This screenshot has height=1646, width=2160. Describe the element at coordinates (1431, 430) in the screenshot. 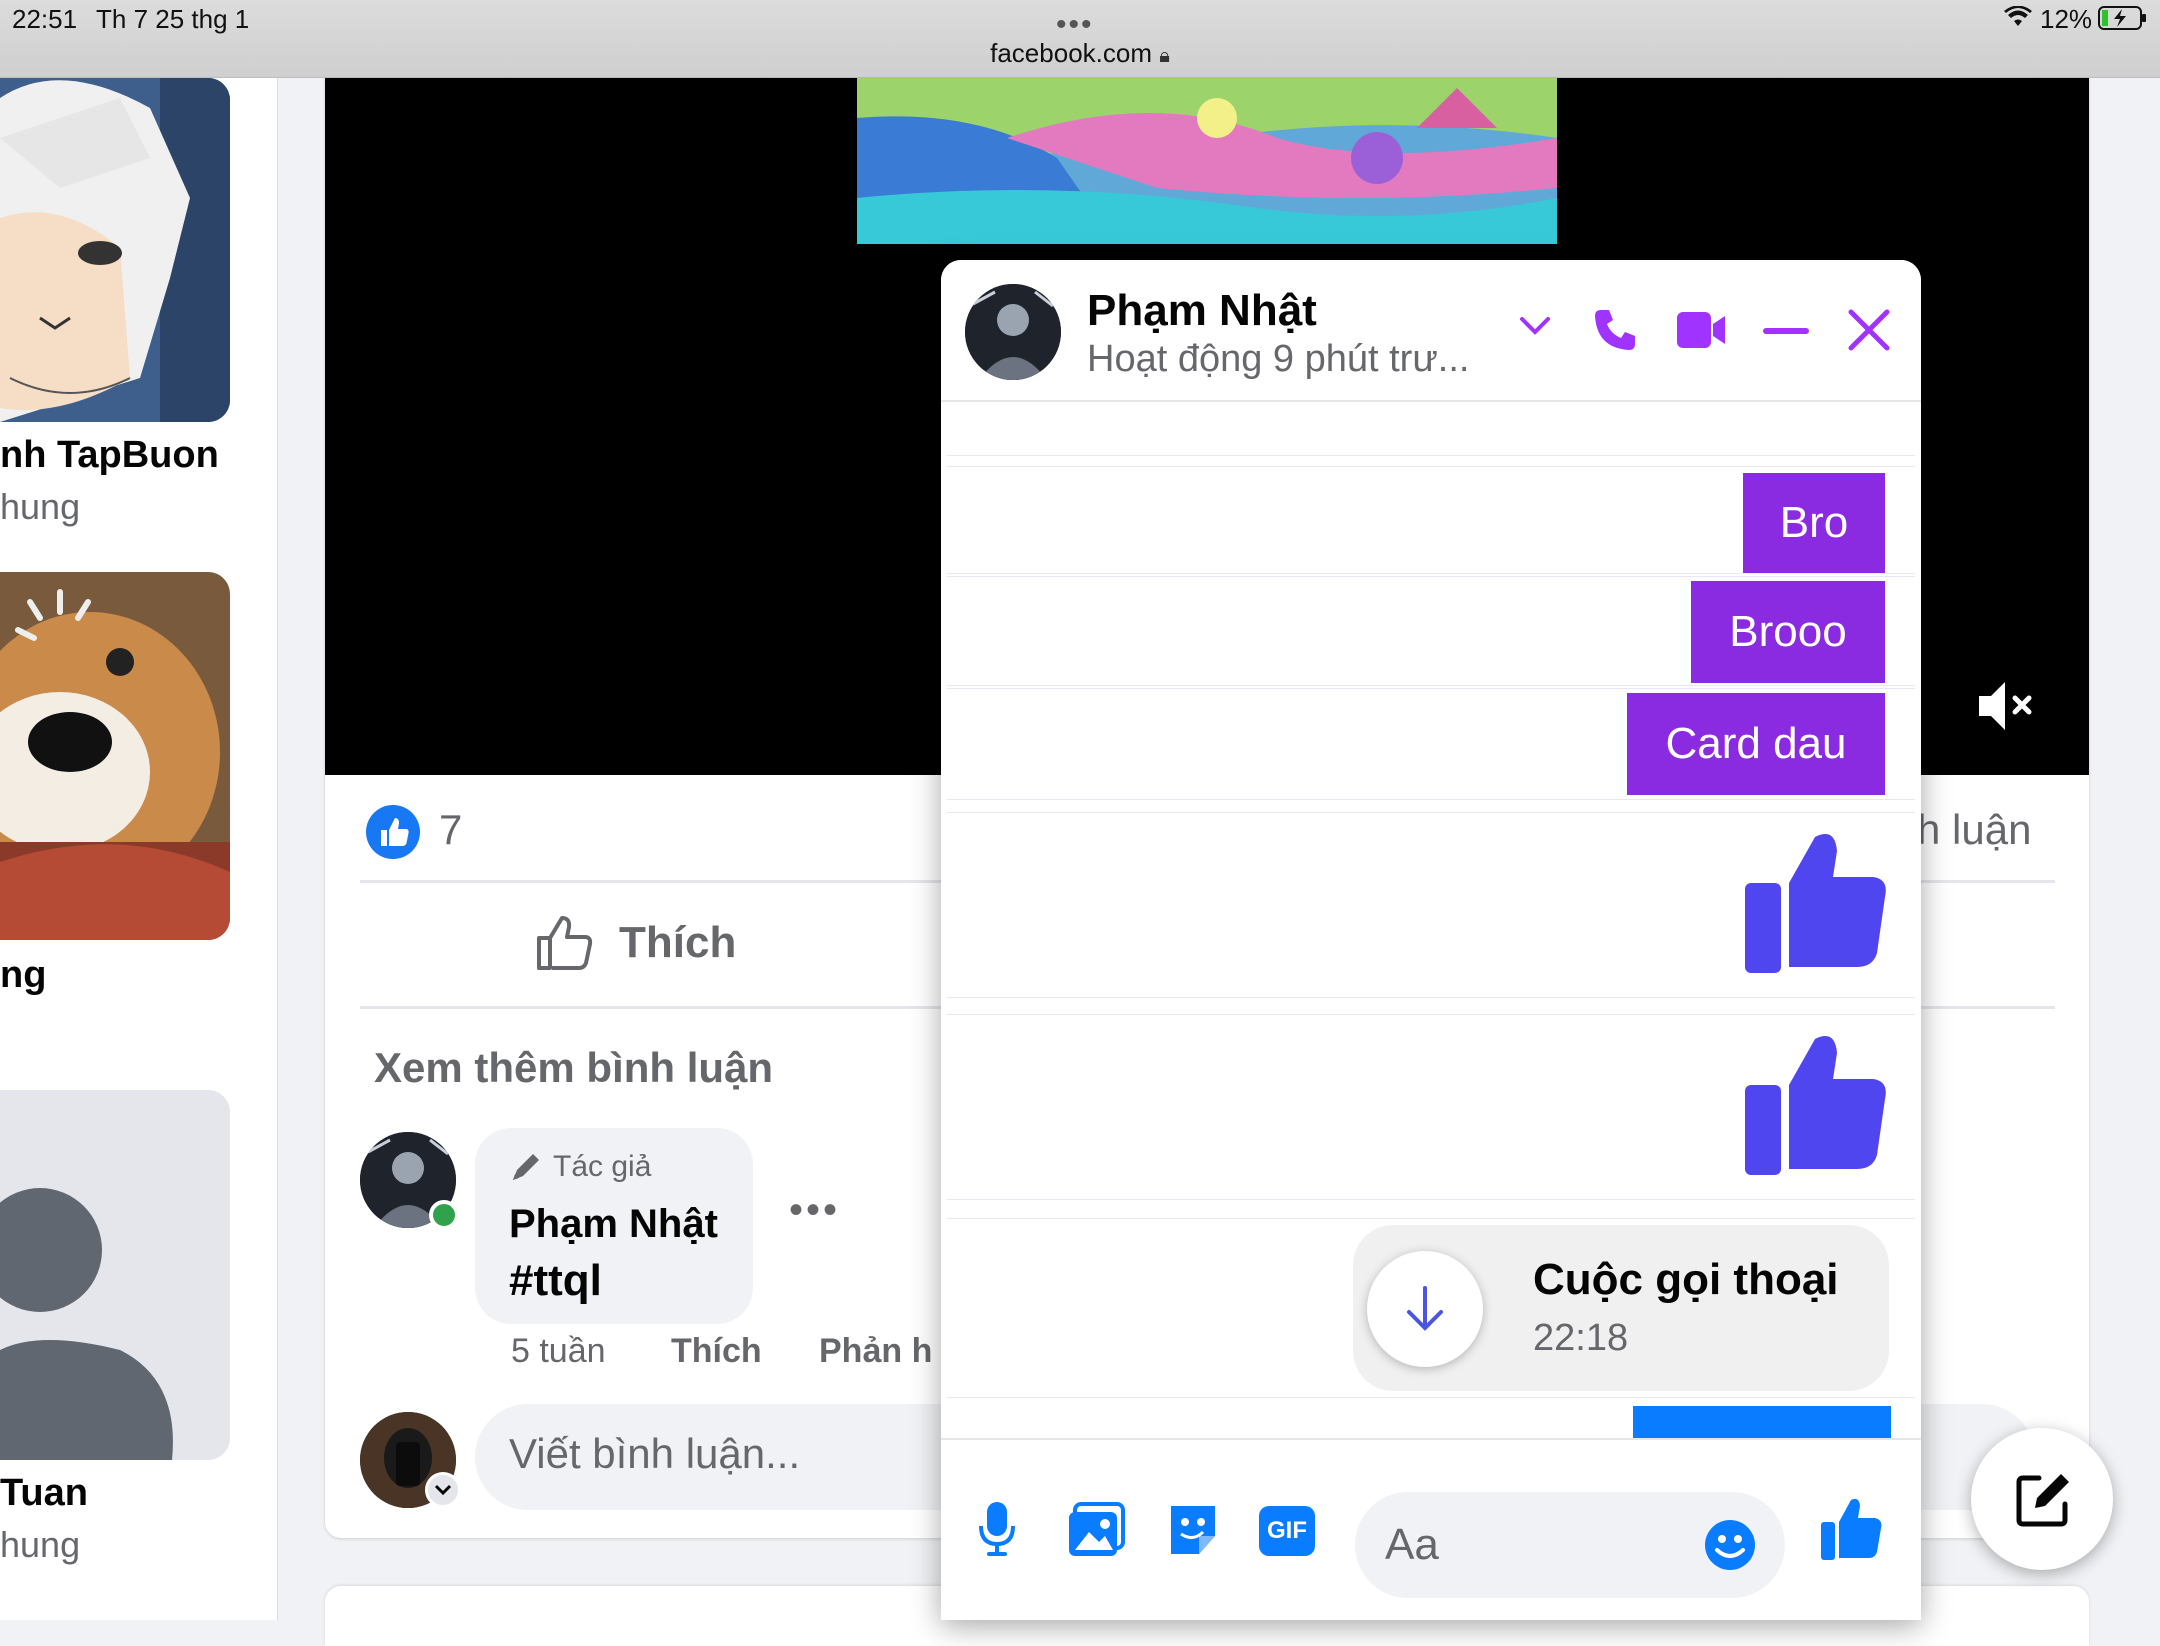

I see `timestamp-row` at that location.